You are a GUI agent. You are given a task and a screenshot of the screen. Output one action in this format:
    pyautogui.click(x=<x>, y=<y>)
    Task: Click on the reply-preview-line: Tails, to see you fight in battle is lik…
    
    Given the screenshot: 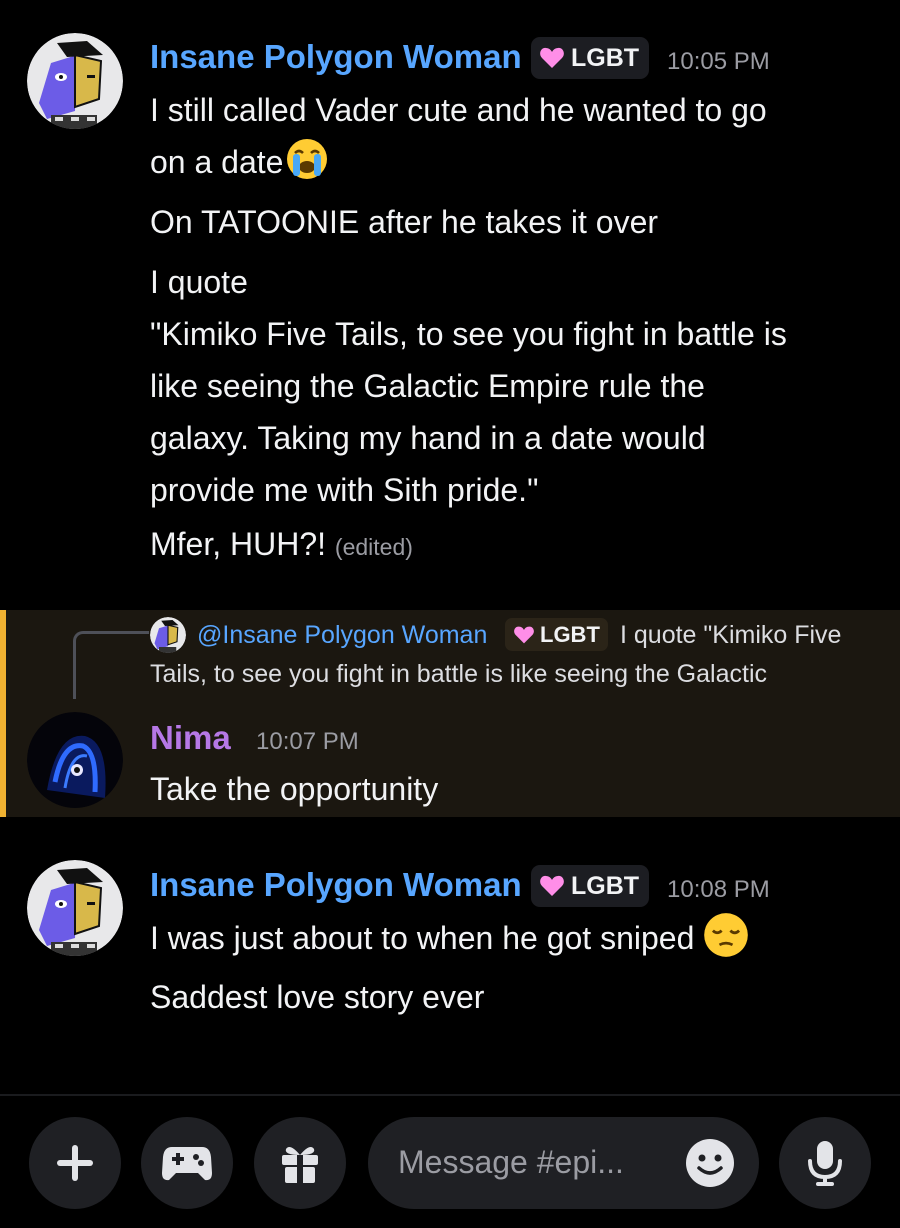 What is the action you would take?
    pyautogui.click(x=458, y=674)
    